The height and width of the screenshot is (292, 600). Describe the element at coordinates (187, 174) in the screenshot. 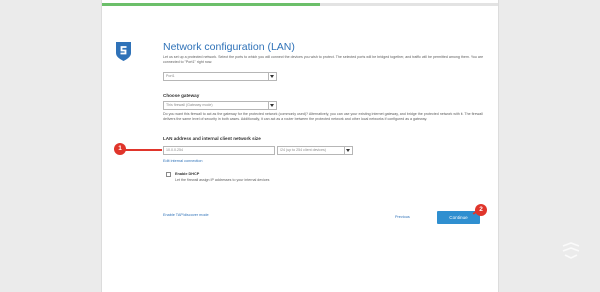

I see `enable-dhcp-label: Enable DHCP` at that location.